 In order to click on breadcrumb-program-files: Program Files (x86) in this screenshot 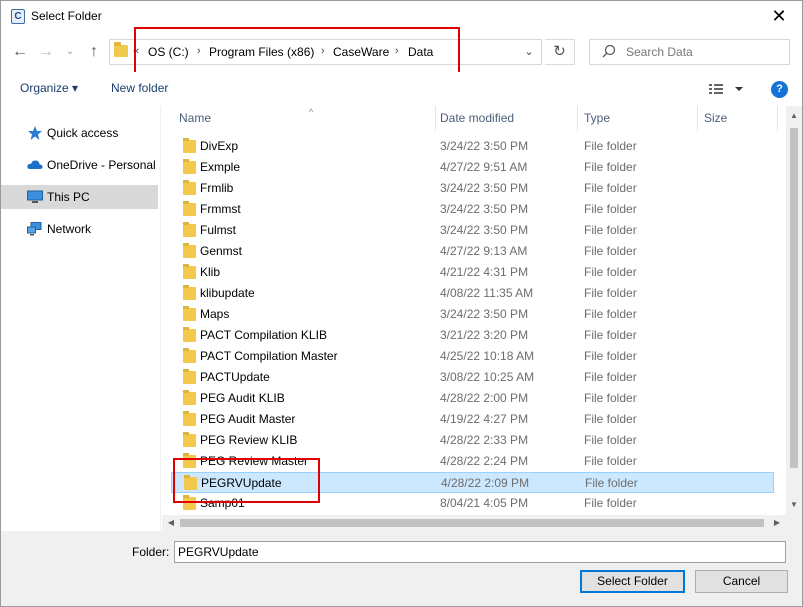, I will do `click(261, 52)`.